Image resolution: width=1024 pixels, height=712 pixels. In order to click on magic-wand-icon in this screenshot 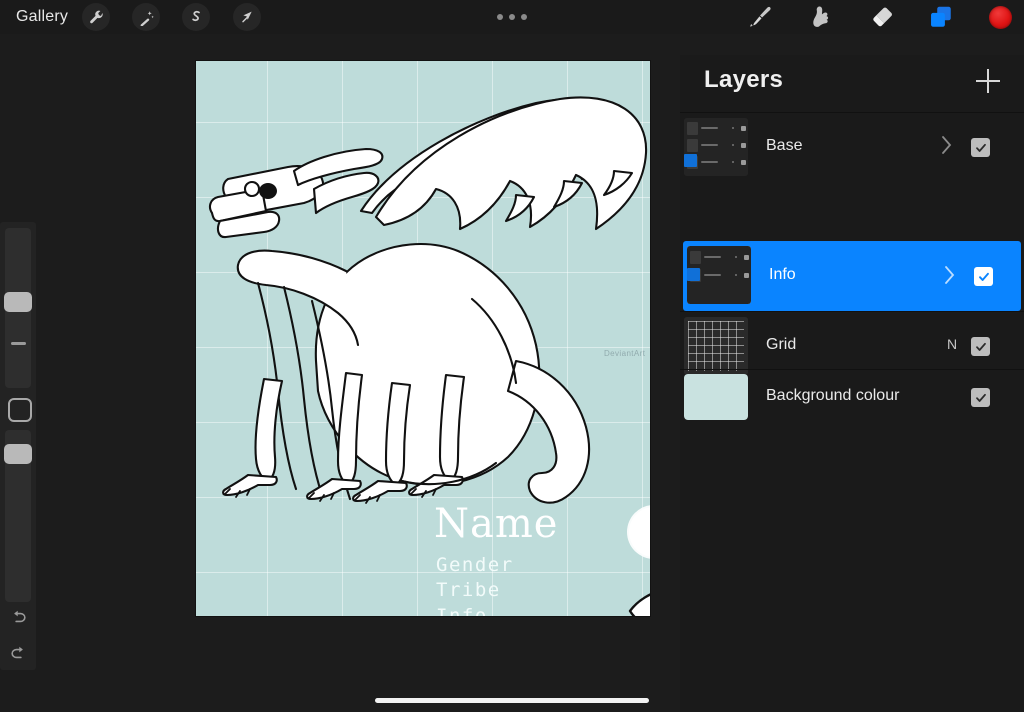, I will do `click(146, 17)`.